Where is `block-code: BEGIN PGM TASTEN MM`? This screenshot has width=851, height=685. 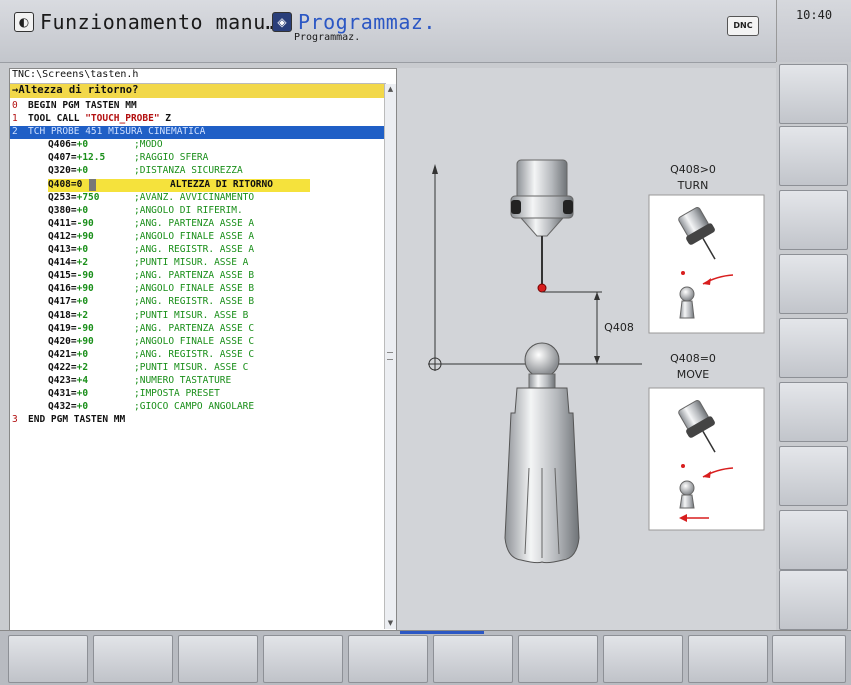
block-code: BEGIN PGM TASTEN MM is located at coordinates (82, 105).